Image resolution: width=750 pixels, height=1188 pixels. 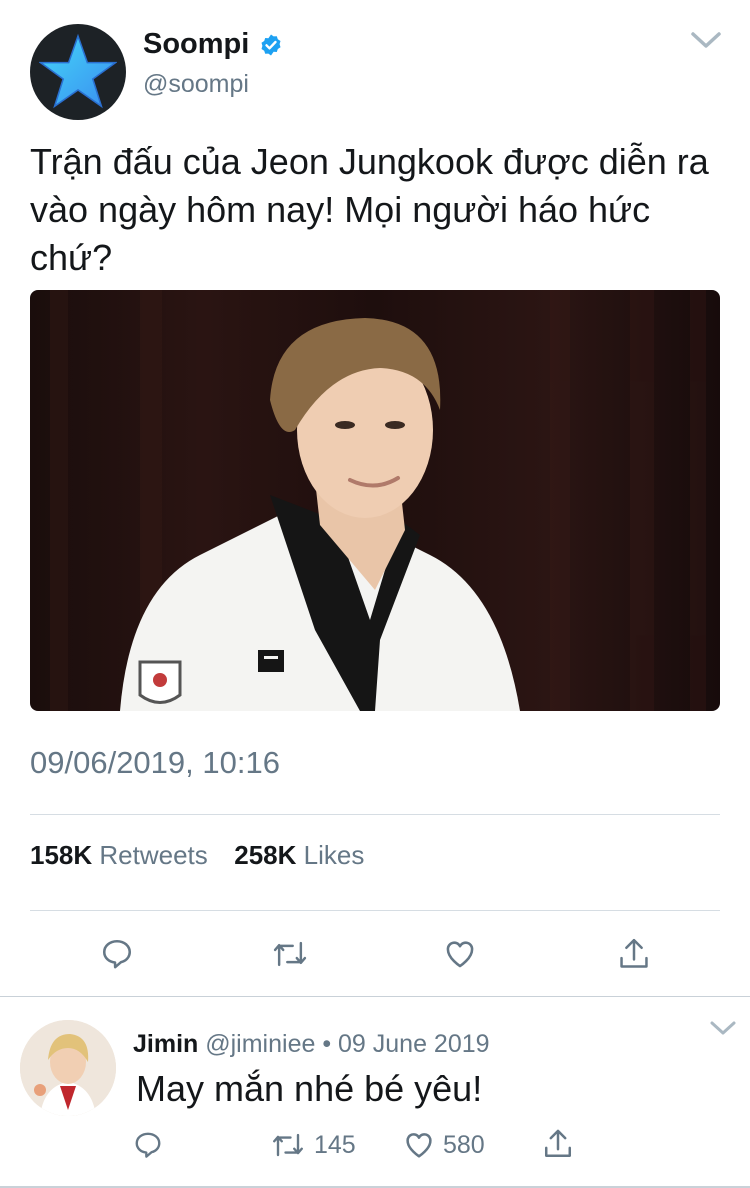 What do you see at coordinates (271, 45) in the screenshot?
I see `verified-badge-icon` at bounding box center [271, 45].